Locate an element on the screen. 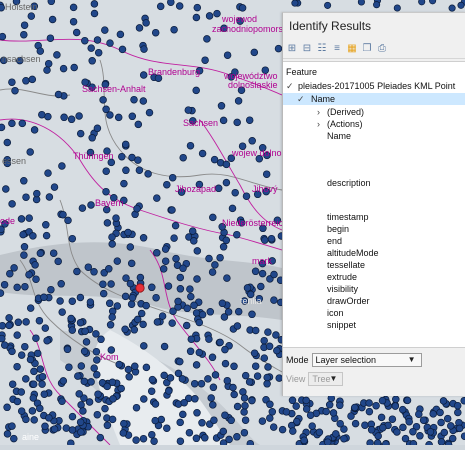 This screenshot has height=450, width=465. attribute-row: description is located at coordinates (374, 183).